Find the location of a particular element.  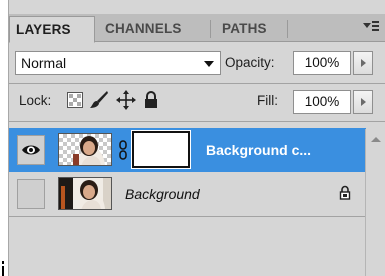

opacity-label: Opacity: is located at coordinates (250, 62).